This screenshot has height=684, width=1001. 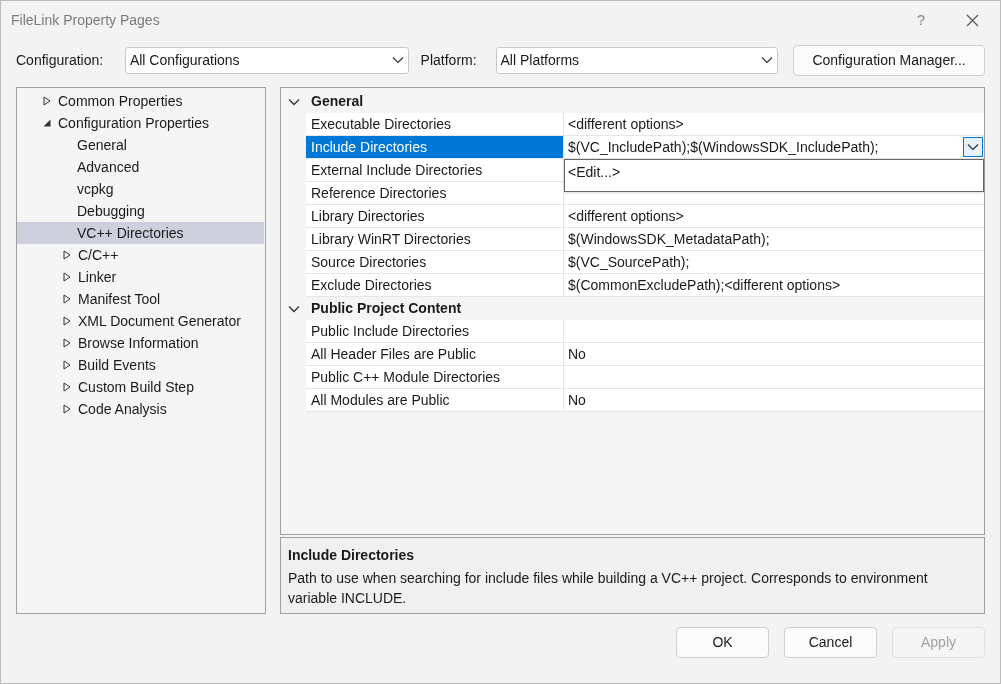 I want to click on property-name: Library Directories, so click(x=435, y=216).